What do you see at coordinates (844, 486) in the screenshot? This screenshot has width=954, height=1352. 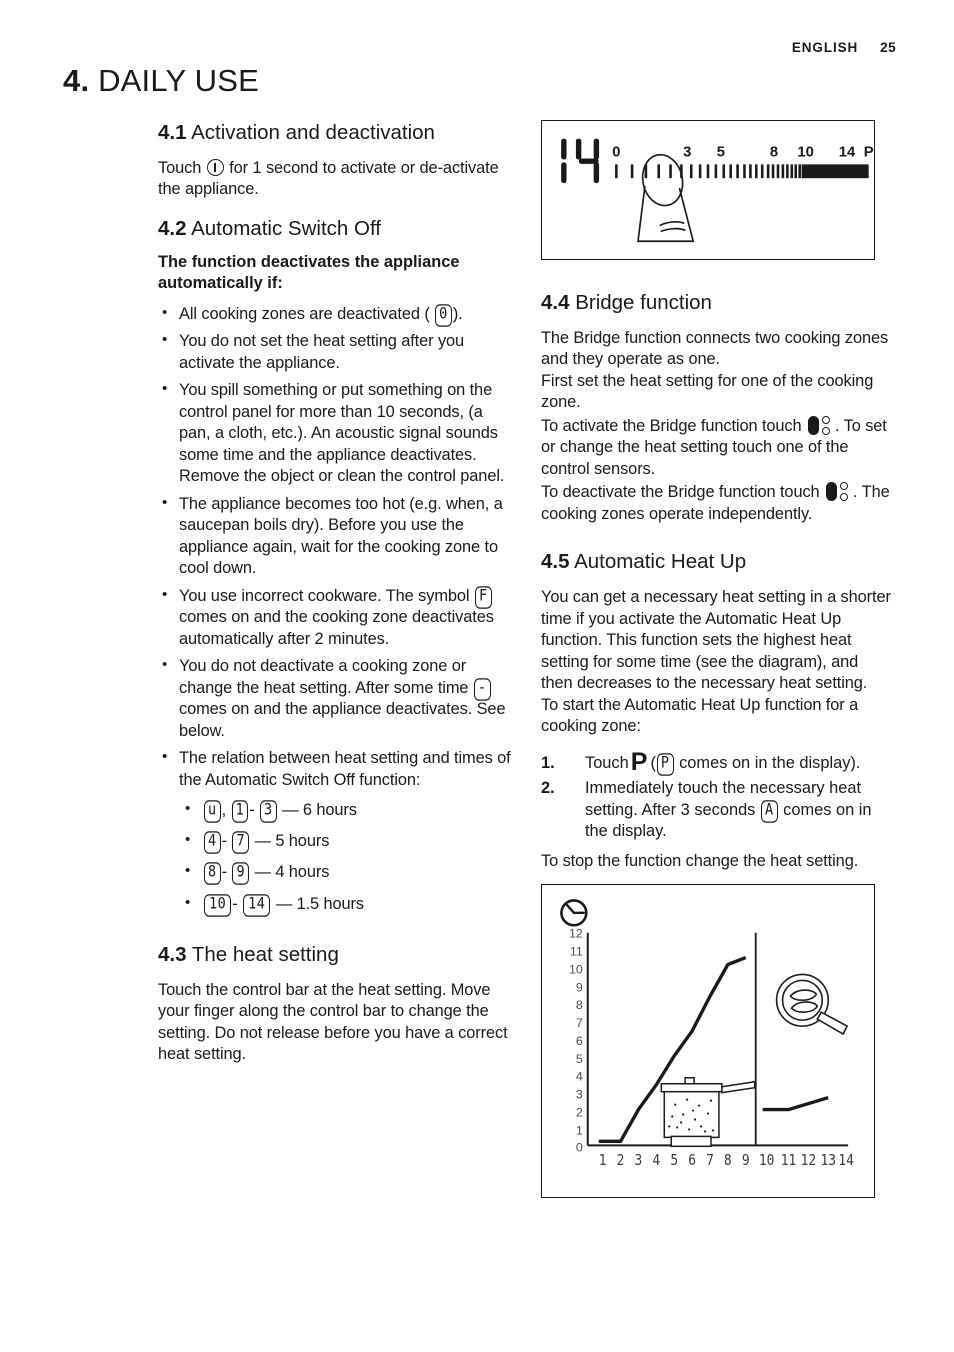 I see `bridge-sensor-top-icon` at bounding box center [844, 486].